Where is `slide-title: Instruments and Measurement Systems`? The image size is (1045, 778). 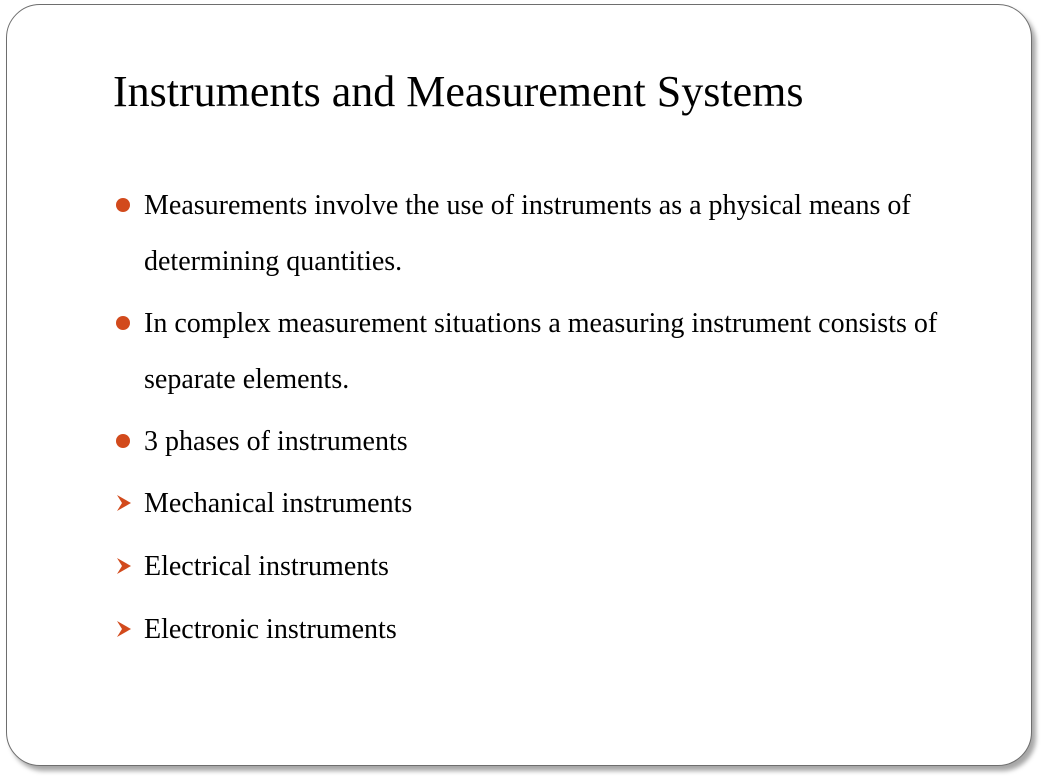 slide-title: Instruments and Measurement Systems is located at coordinates (458, 91).